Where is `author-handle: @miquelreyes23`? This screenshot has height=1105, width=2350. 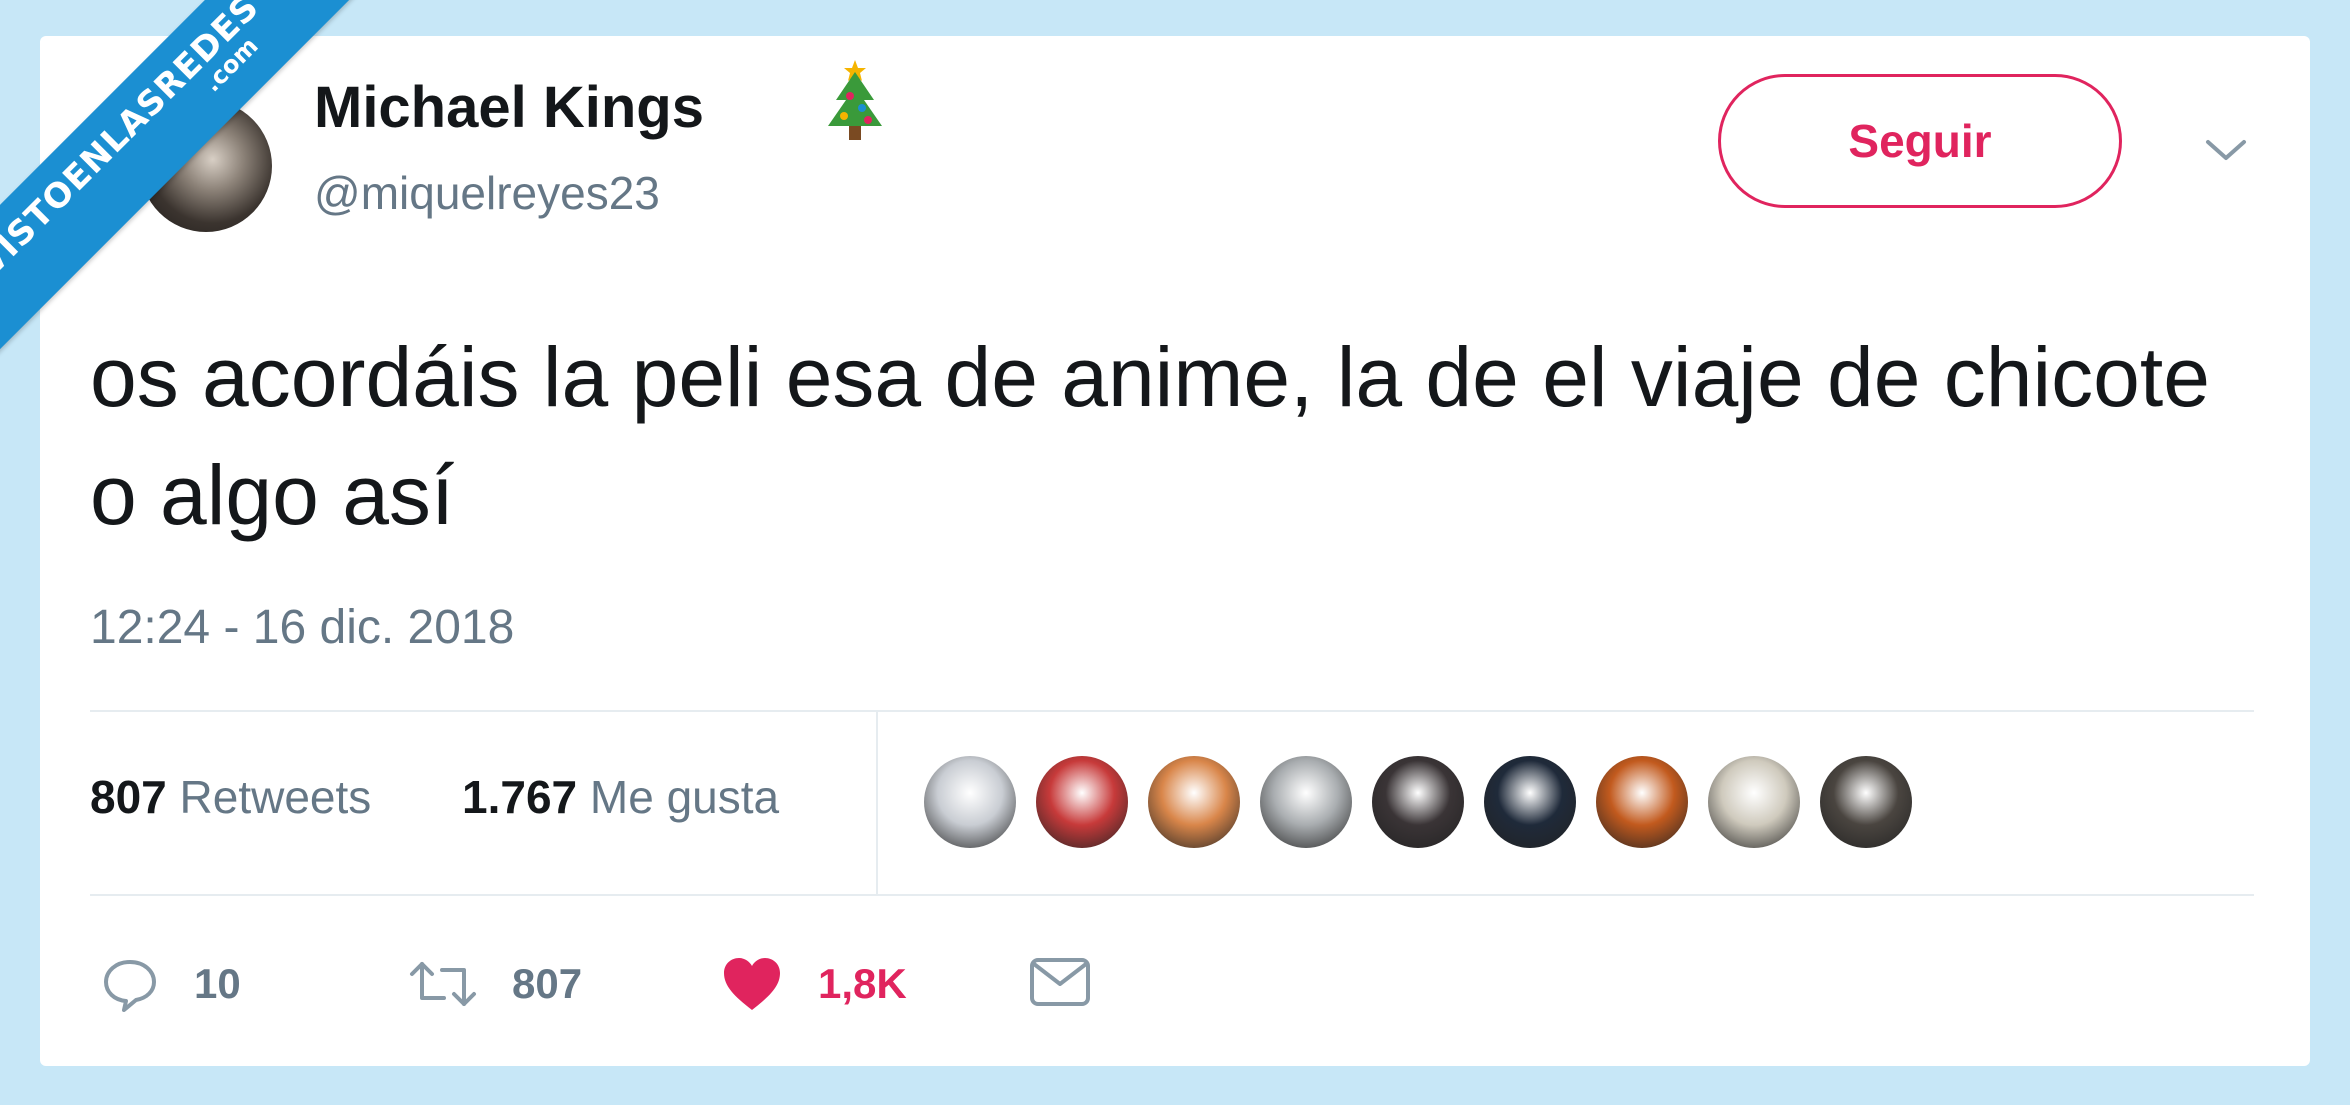 author-handle: @miquelreyes23 is located at coordinates (487, 193).